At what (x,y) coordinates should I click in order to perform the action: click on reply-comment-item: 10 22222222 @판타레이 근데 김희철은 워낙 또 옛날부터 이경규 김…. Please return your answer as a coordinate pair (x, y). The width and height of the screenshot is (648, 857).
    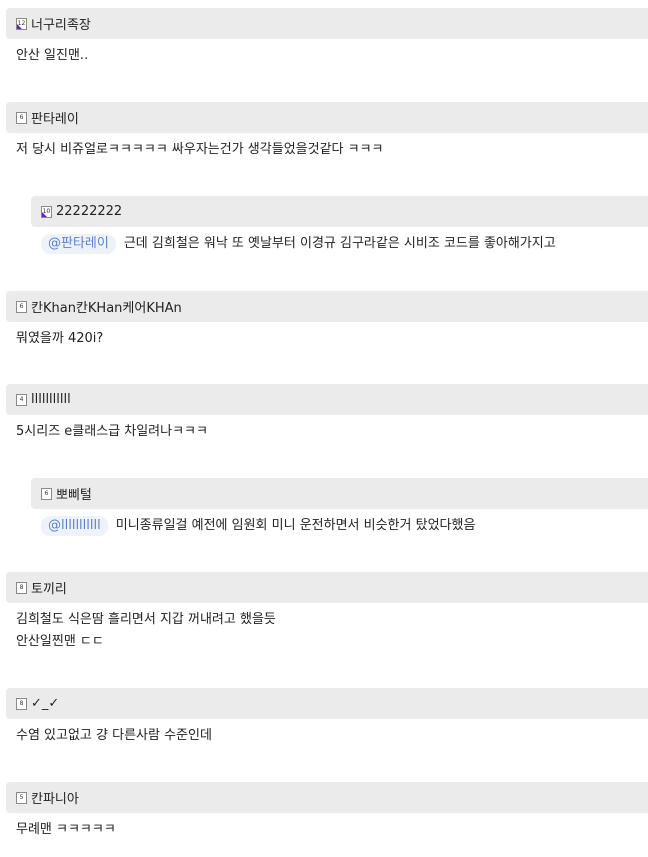
    Looking at the image, I should click on (339, 225).